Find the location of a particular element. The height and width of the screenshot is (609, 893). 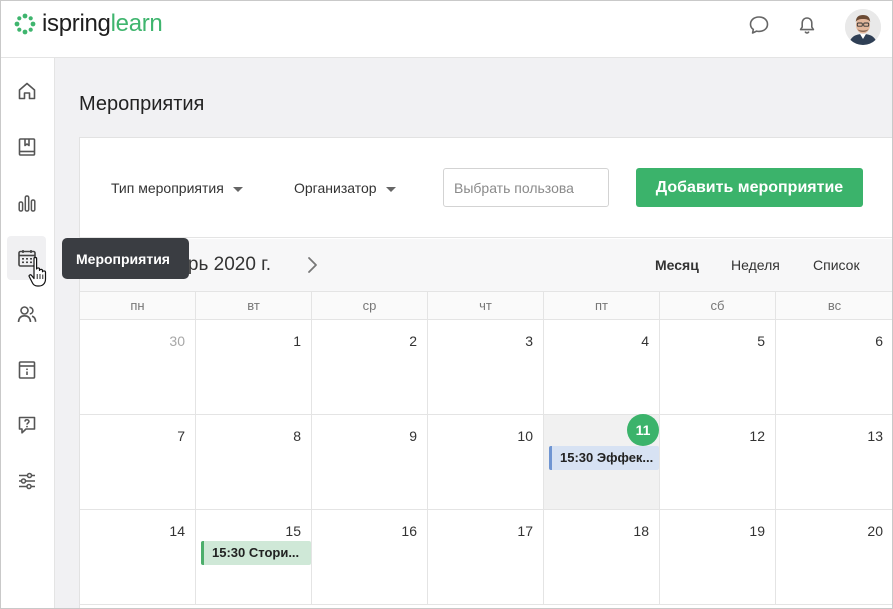

hand-cursor-icon is located at coordinates (37, 271).